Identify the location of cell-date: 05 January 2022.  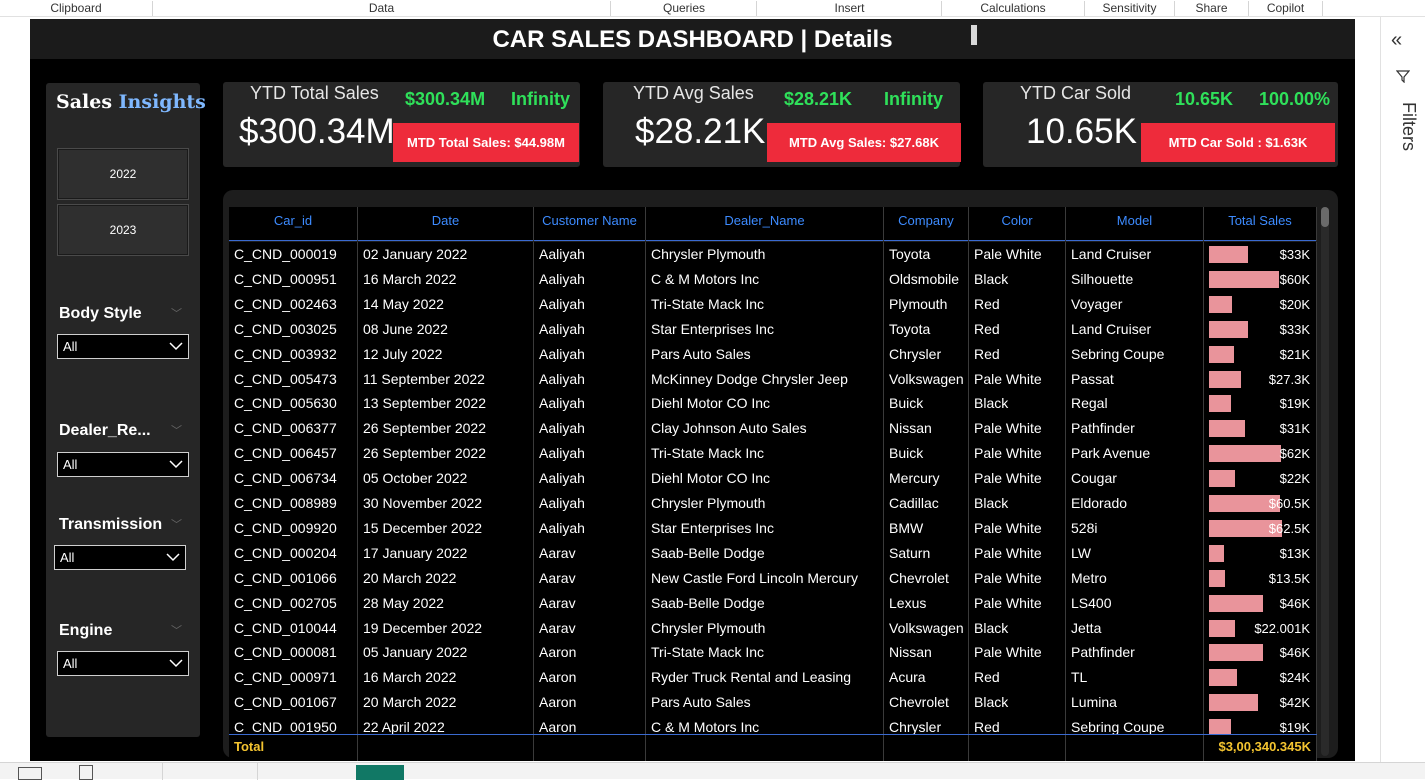
(446, 653).